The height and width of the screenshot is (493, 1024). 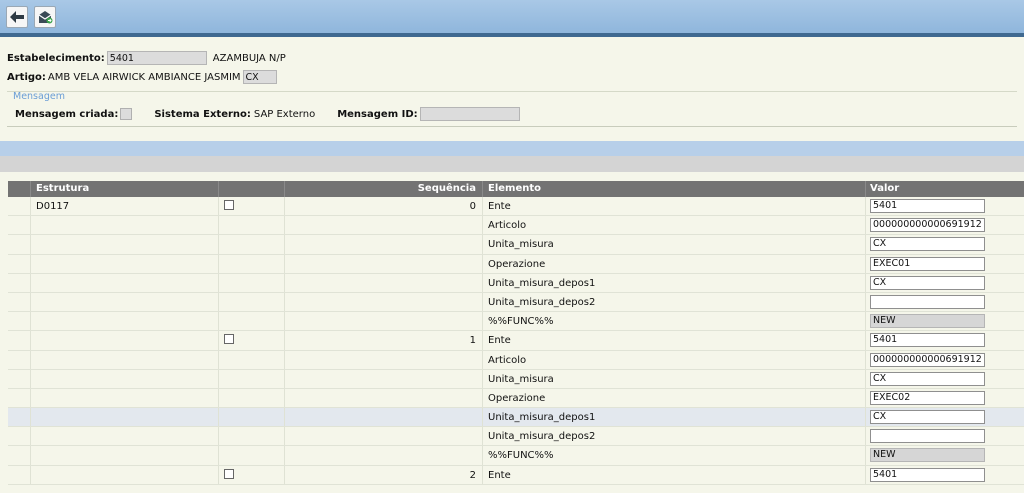 What do you see at coordinates (53, 206) in the screenshot?
I see `estrutura-cell: D0117` at bounding box center [53, 206].